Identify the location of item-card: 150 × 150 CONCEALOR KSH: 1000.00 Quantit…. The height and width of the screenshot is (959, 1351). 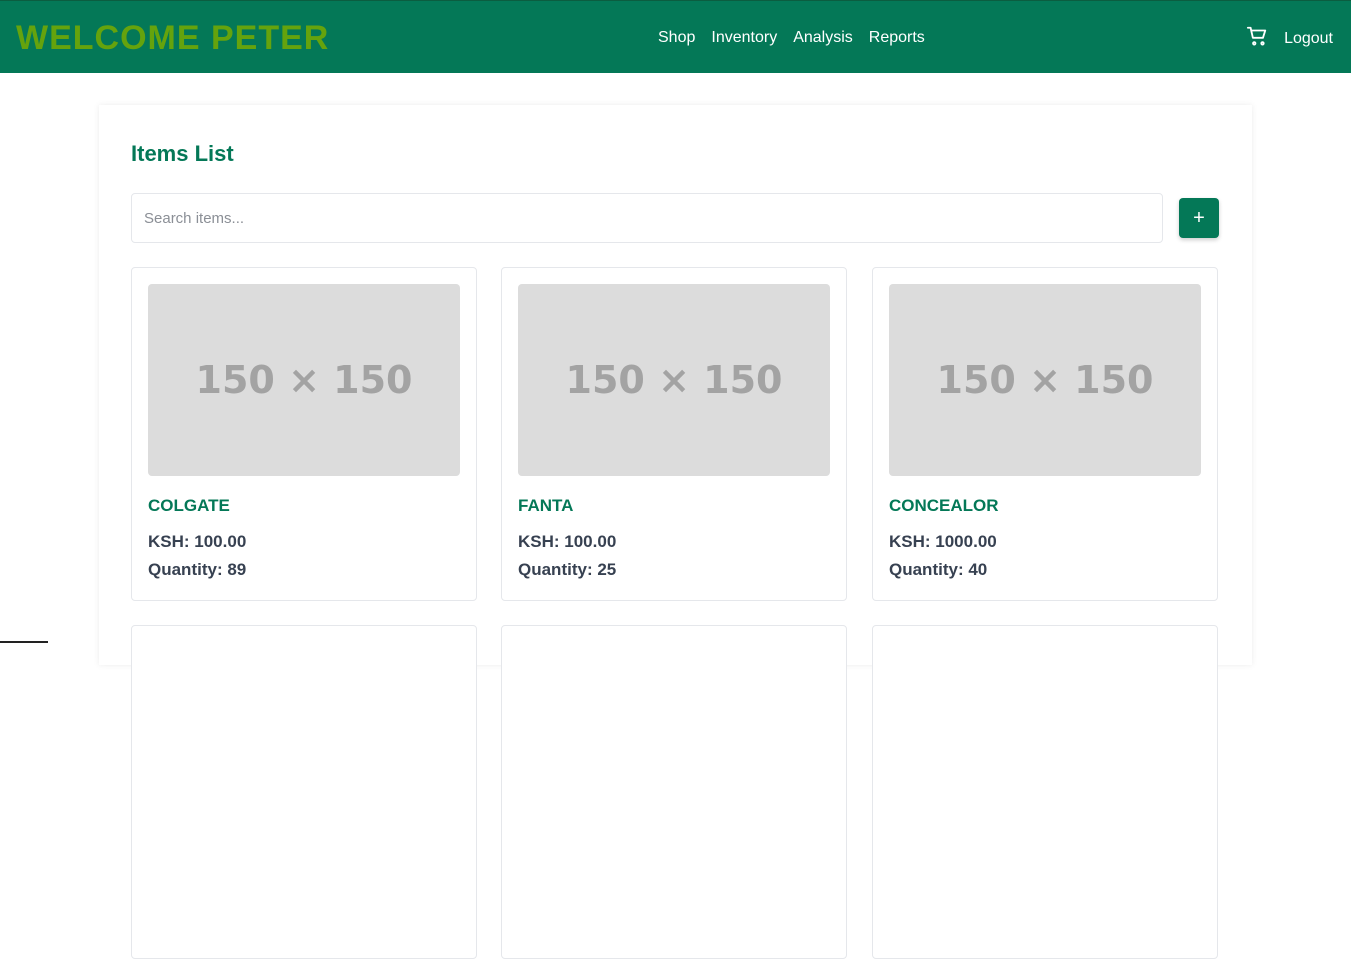
(1045, 434).